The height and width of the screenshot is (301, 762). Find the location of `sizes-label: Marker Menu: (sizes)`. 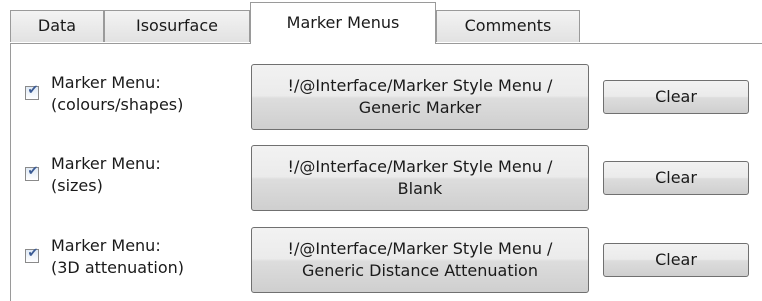

sizes-label: Marker Menu: (sizes) is located at coordinates (141, 175).